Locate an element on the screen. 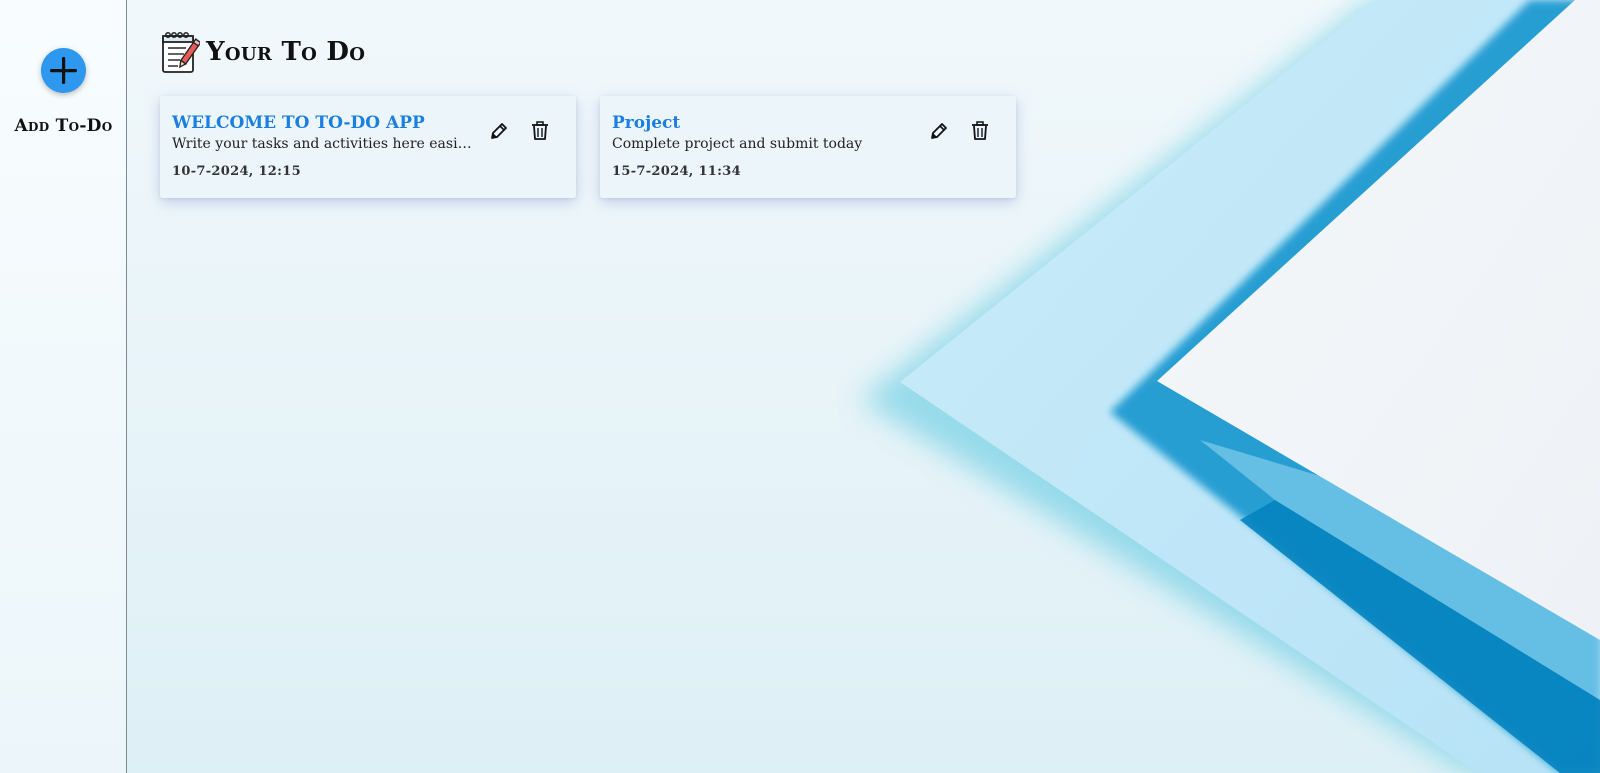 The width and height of the screenshot is (1600, 773). plus-icon is located at coordinates (63, 70).